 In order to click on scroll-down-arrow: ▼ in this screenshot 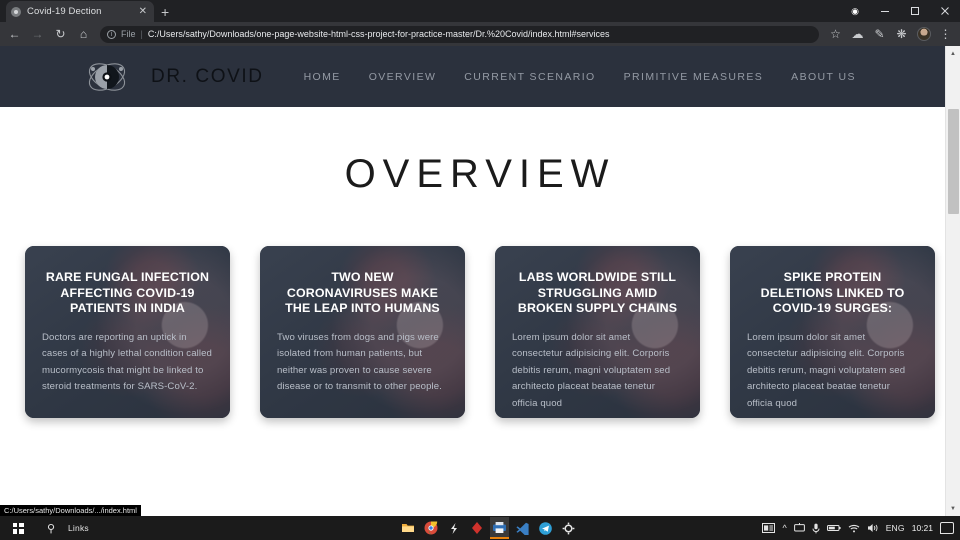, I will do `click(953, 508)`.